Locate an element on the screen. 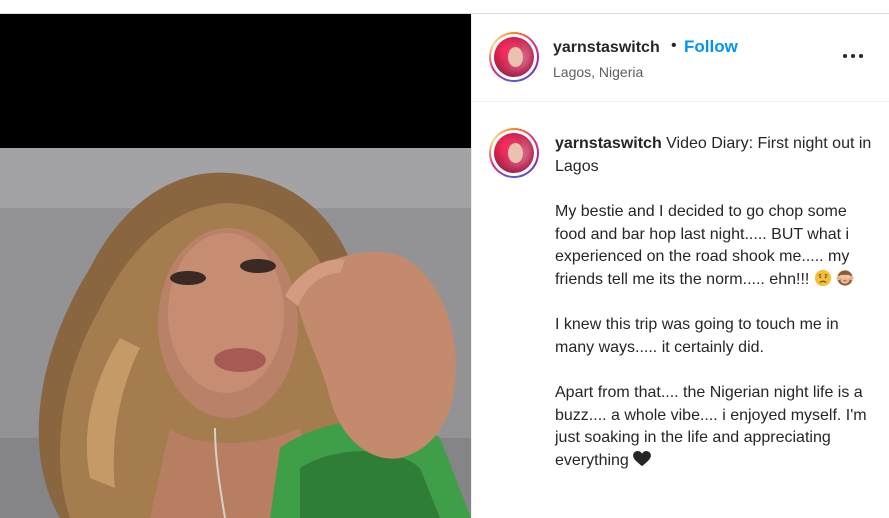  follow-button: Follow is located at coordinates (711, 47).